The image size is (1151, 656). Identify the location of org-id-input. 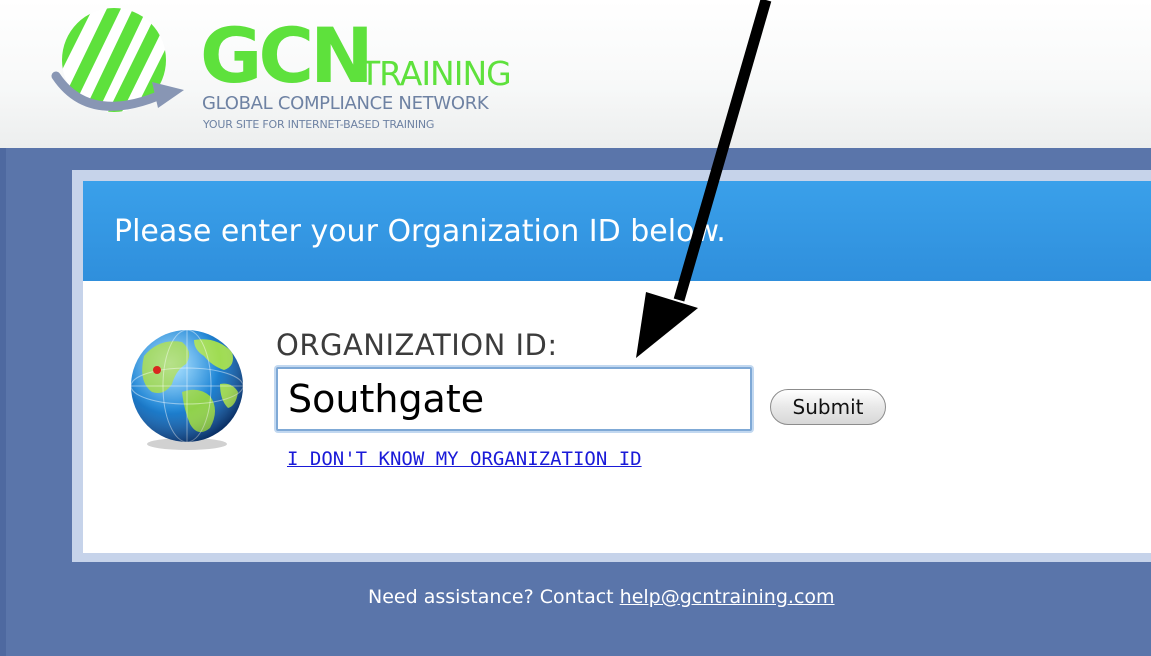
(514, 399).